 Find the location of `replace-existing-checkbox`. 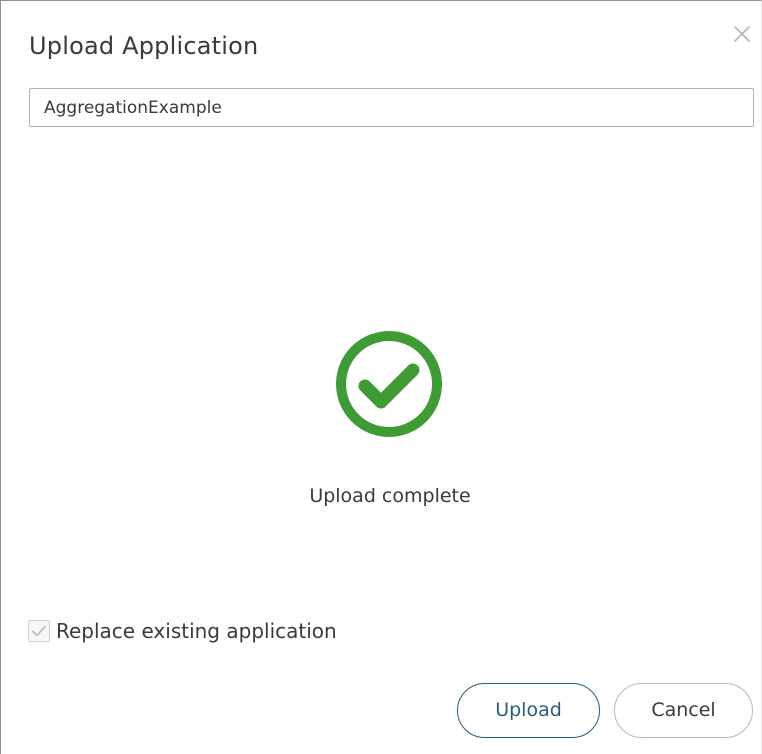

replace-existing-checkbox is located at coordinates (39, 631).